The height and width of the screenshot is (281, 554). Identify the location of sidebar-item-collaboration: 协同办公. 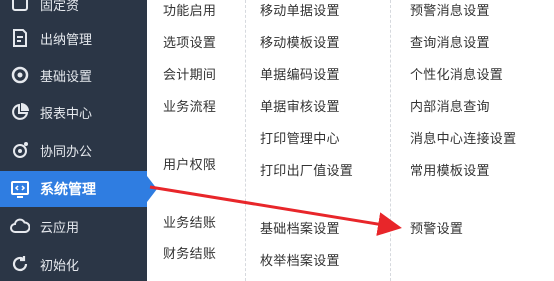
(73, 150).